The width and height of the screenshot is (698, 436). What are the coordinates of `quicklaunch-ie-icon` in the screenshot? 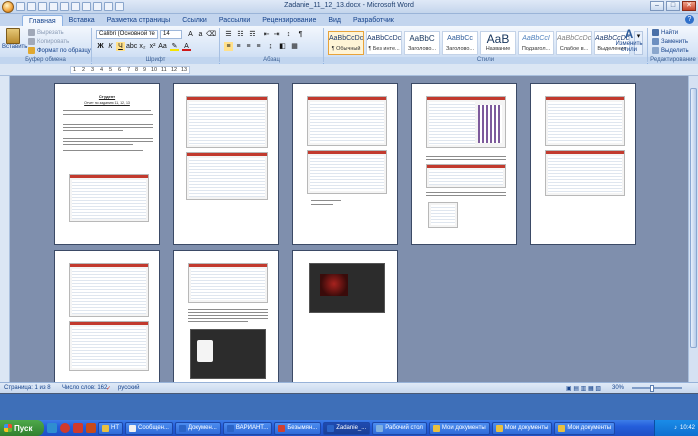 It's located at (52, 428).